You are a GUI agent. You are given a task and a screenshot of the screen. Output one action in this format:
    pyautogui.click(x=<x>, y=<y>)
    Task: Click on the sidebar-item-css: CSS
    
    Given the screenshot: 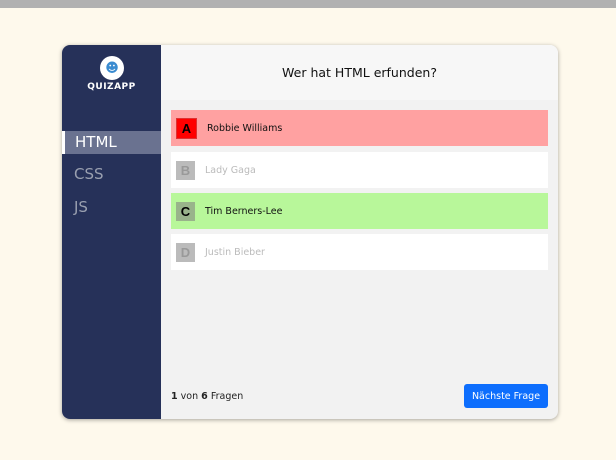 What is the action you would take?
    pyautogui.click(x=111, y=174)
    